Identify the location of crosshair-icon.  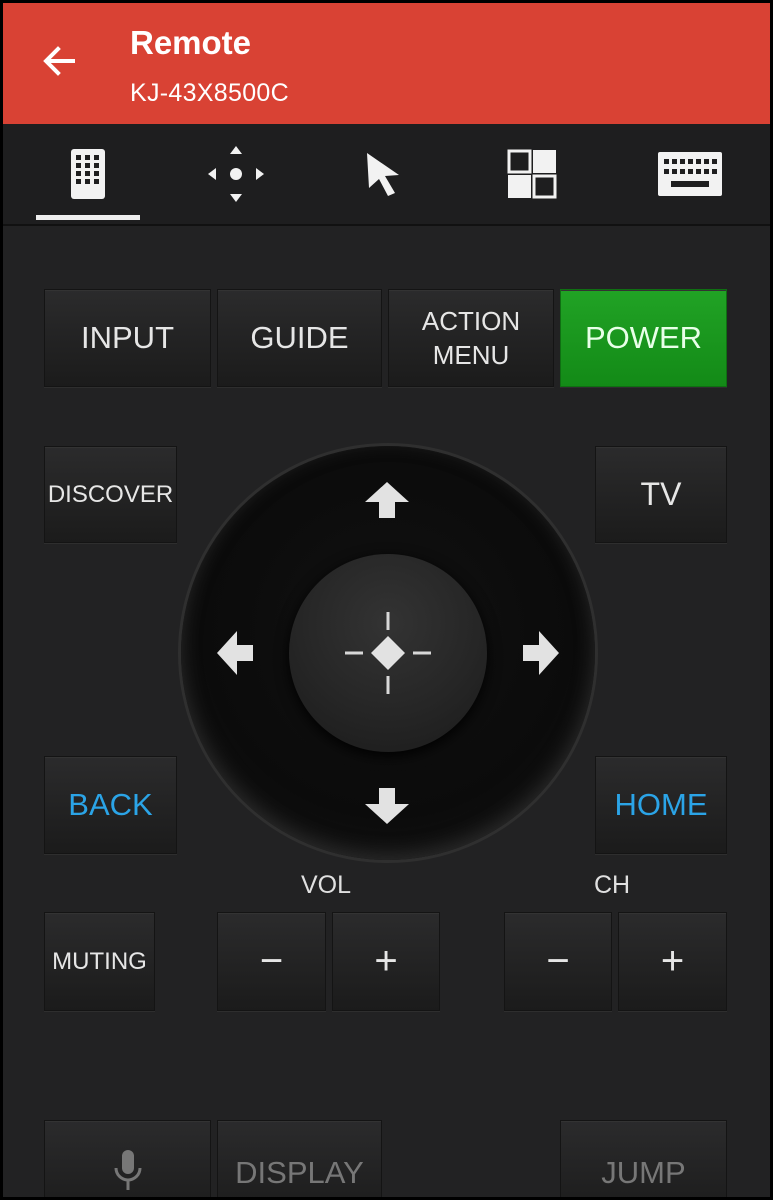
(388, 653).